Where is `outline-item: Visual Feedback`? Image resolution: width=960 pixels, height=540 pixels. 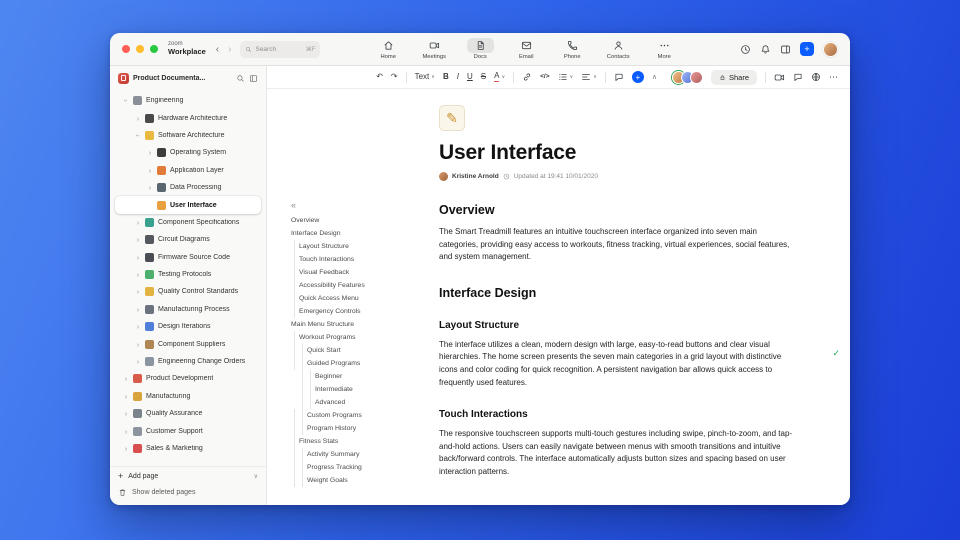 outline-item: Visual Feedback is located at coordinates (334, 272).